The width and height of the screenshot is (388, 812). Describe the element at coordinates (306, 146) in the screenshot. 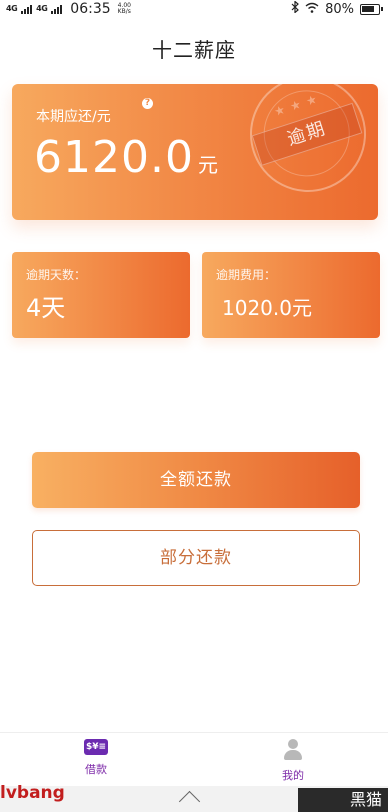

I see `overdue-stamp-icon: ★★★ 逾期` at that location.